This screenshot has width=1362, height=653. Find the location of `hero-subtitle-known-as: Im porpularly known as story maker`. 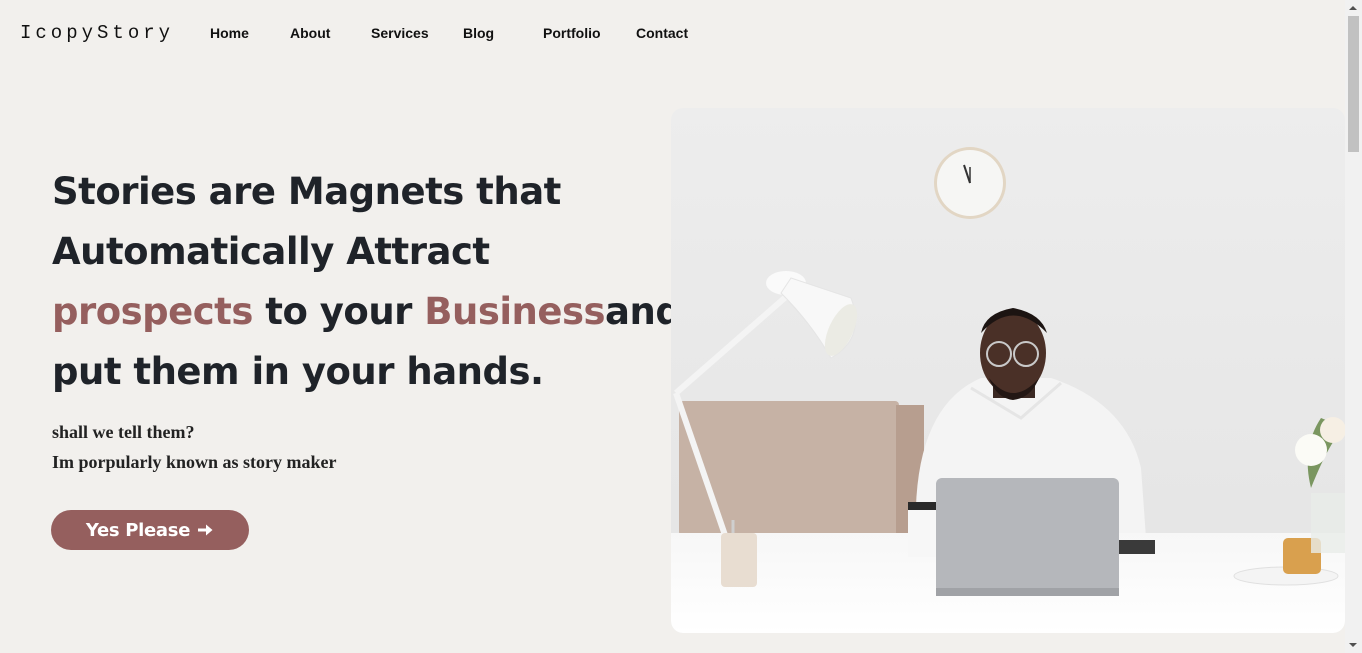

hero-subtitle-known-as: Im porpularly known as story maker is located at coordinates (194, 462).